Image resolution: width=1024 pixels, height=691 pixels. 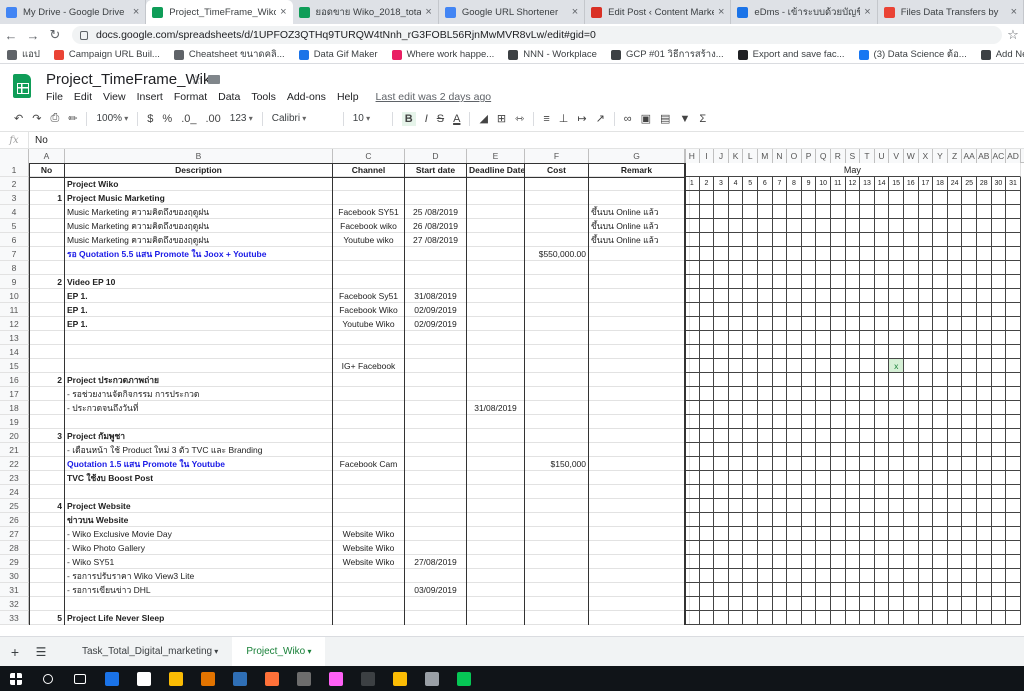 I want to click on cell-B: - รอช่วยงานจัดกิจกรรม การประกวด, so click(x=199, y=394).